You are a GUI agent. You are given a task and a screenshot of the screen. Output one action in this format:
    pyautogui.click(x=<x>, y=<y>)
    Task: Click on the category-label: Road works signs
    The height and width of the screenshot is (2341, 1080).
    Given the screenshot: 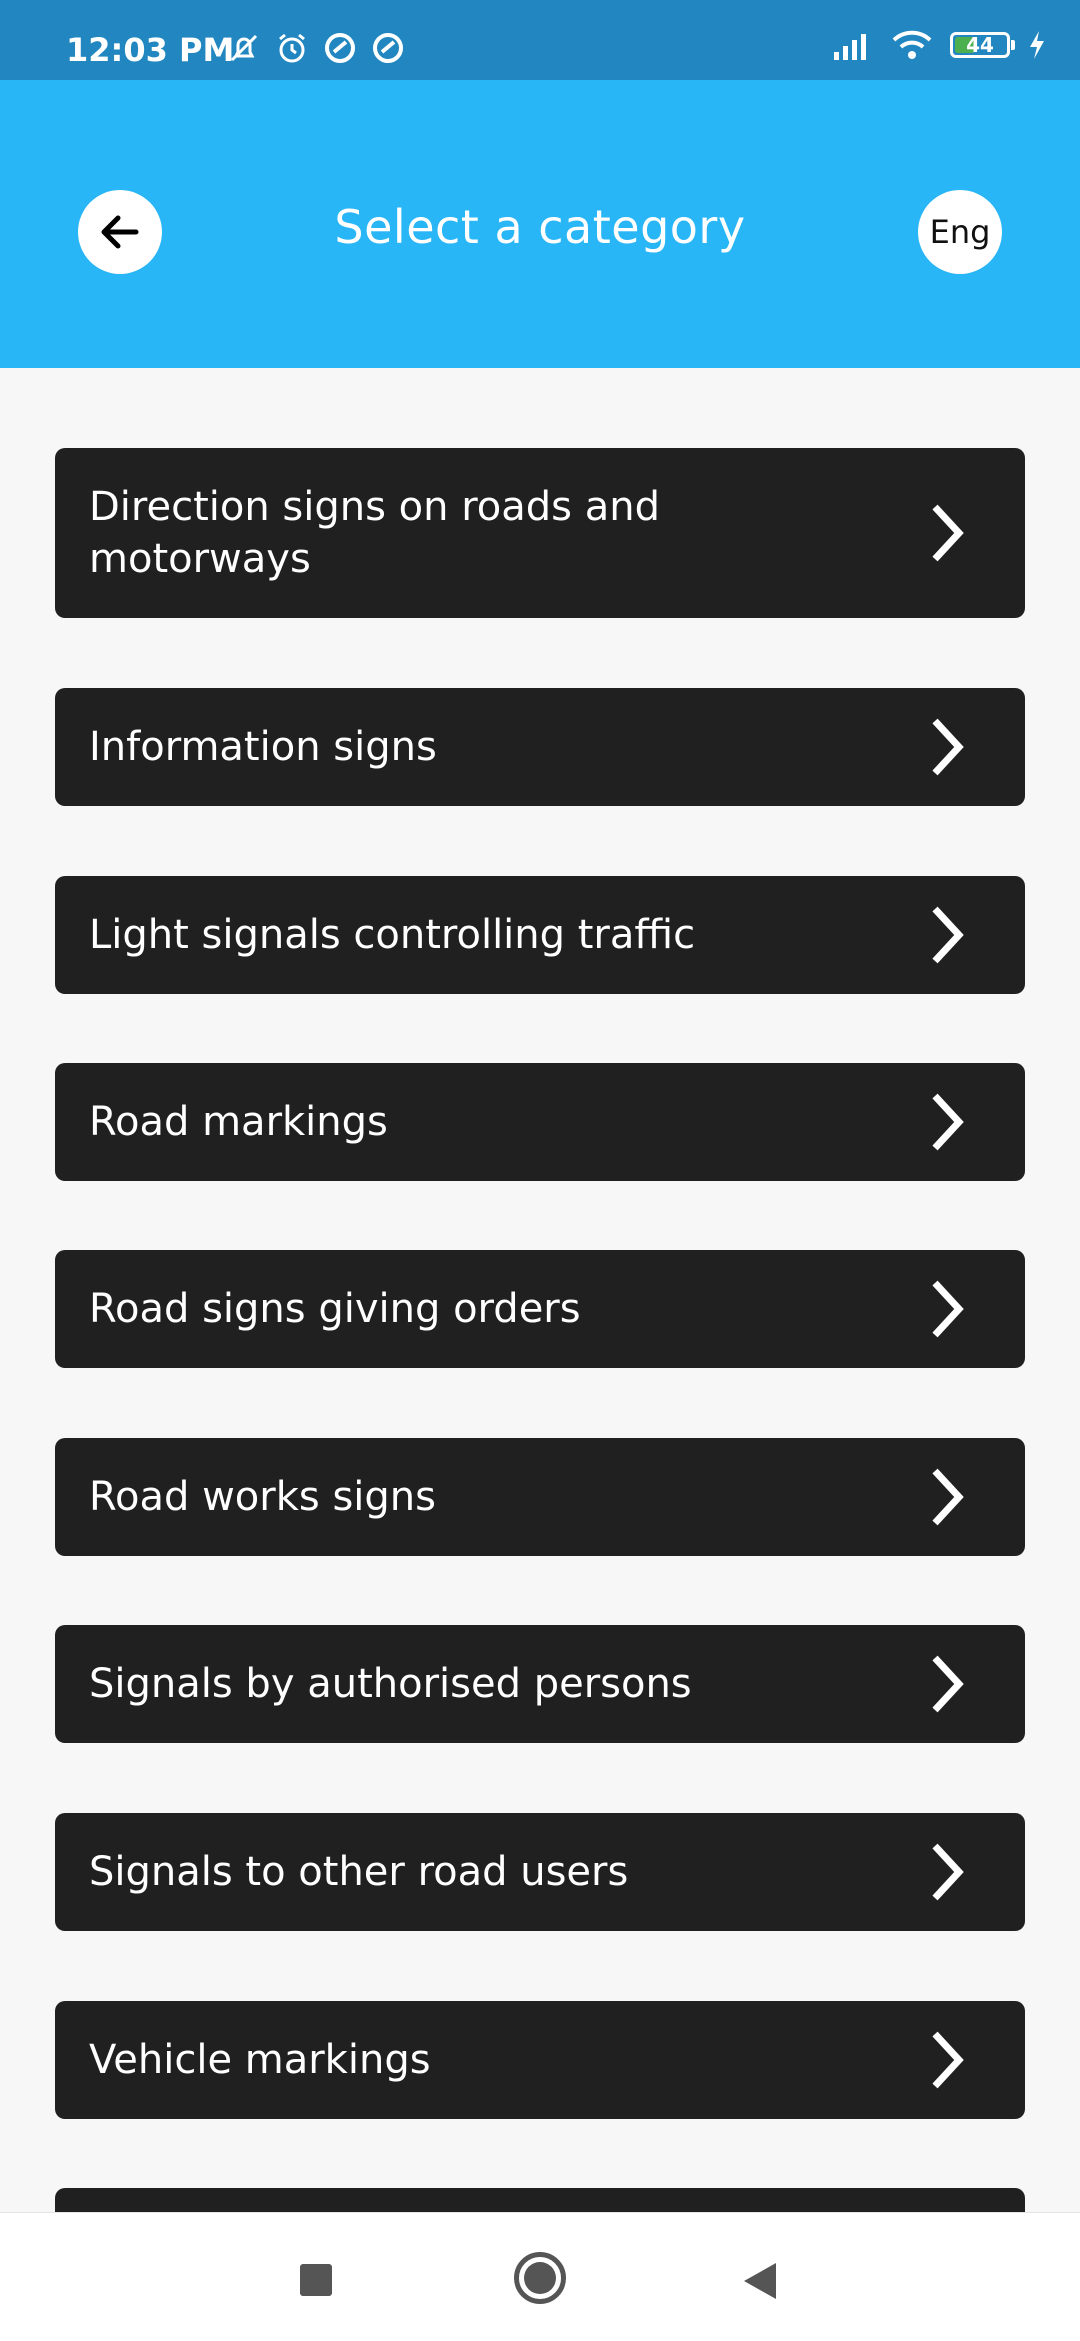 What is the action you would take?
    pyautogui.click(x=262, y=1497)
    